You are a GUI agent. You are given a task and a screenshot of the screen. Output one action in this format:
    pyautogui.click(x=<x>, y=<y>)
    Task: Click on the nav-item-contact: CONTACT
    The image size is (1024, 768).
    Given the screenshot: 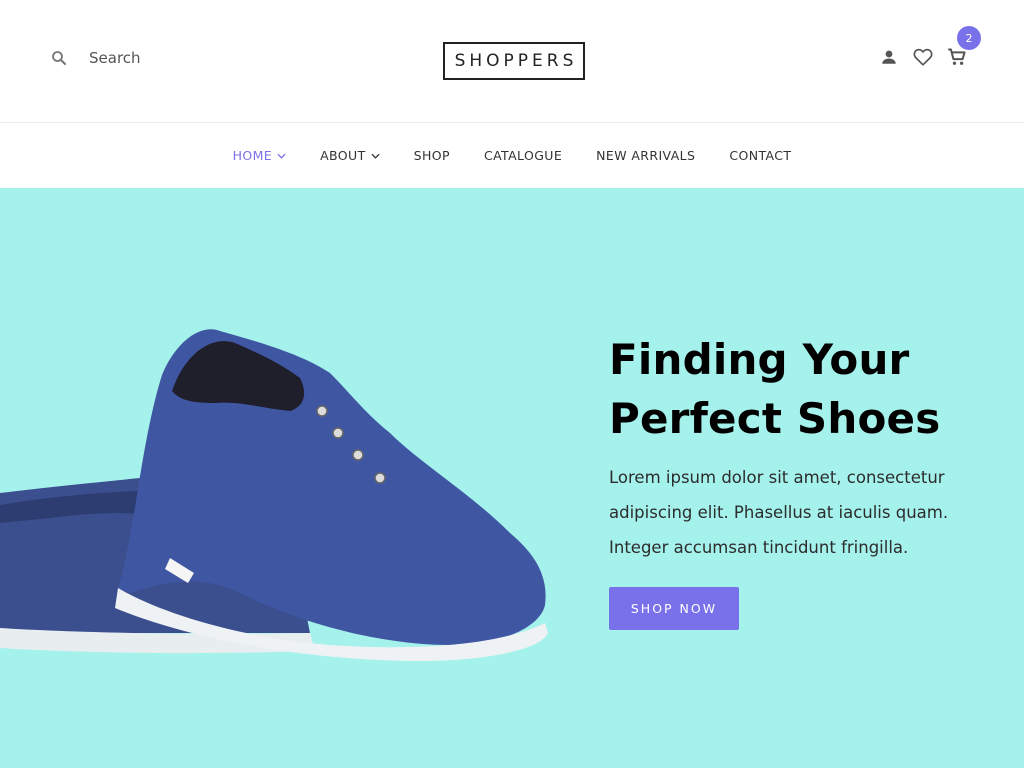 What is the action you would take?
    pyautogui.click(x=760, y=155)
    